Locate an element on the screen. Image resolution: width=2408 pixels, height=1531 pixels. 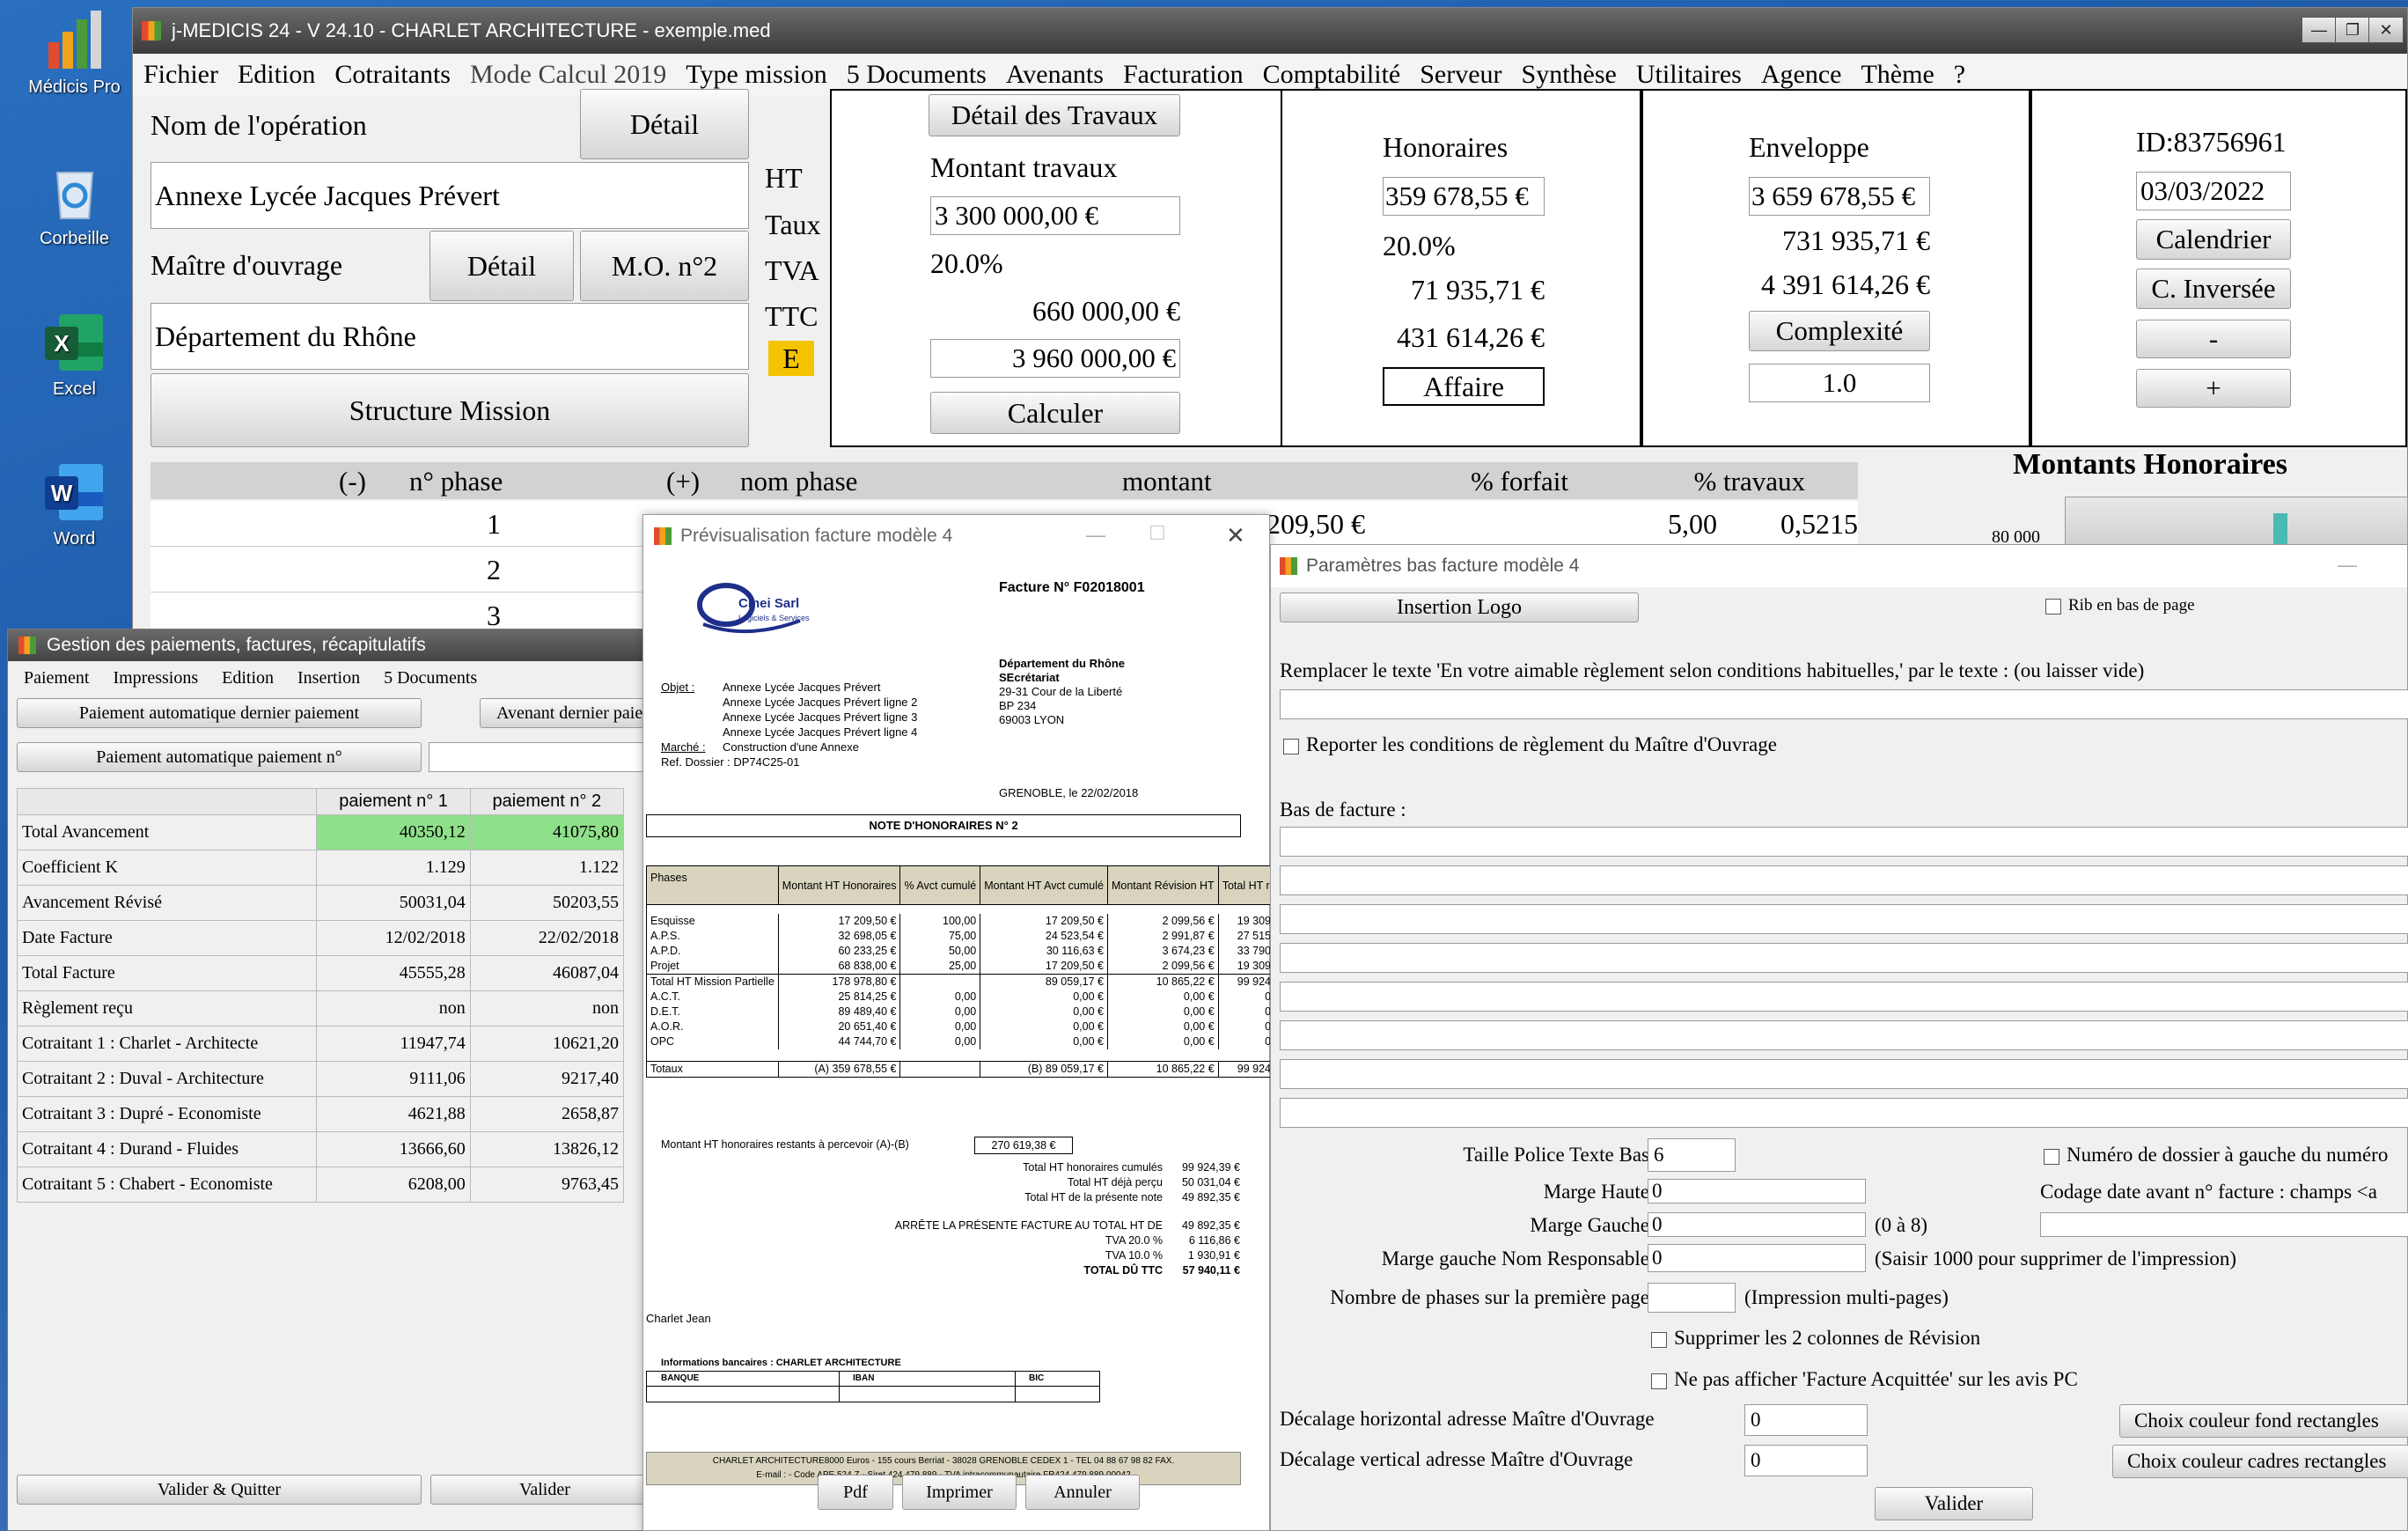
rib-checkbox: Rib en bas de page is located at coordinates (2120, 605).